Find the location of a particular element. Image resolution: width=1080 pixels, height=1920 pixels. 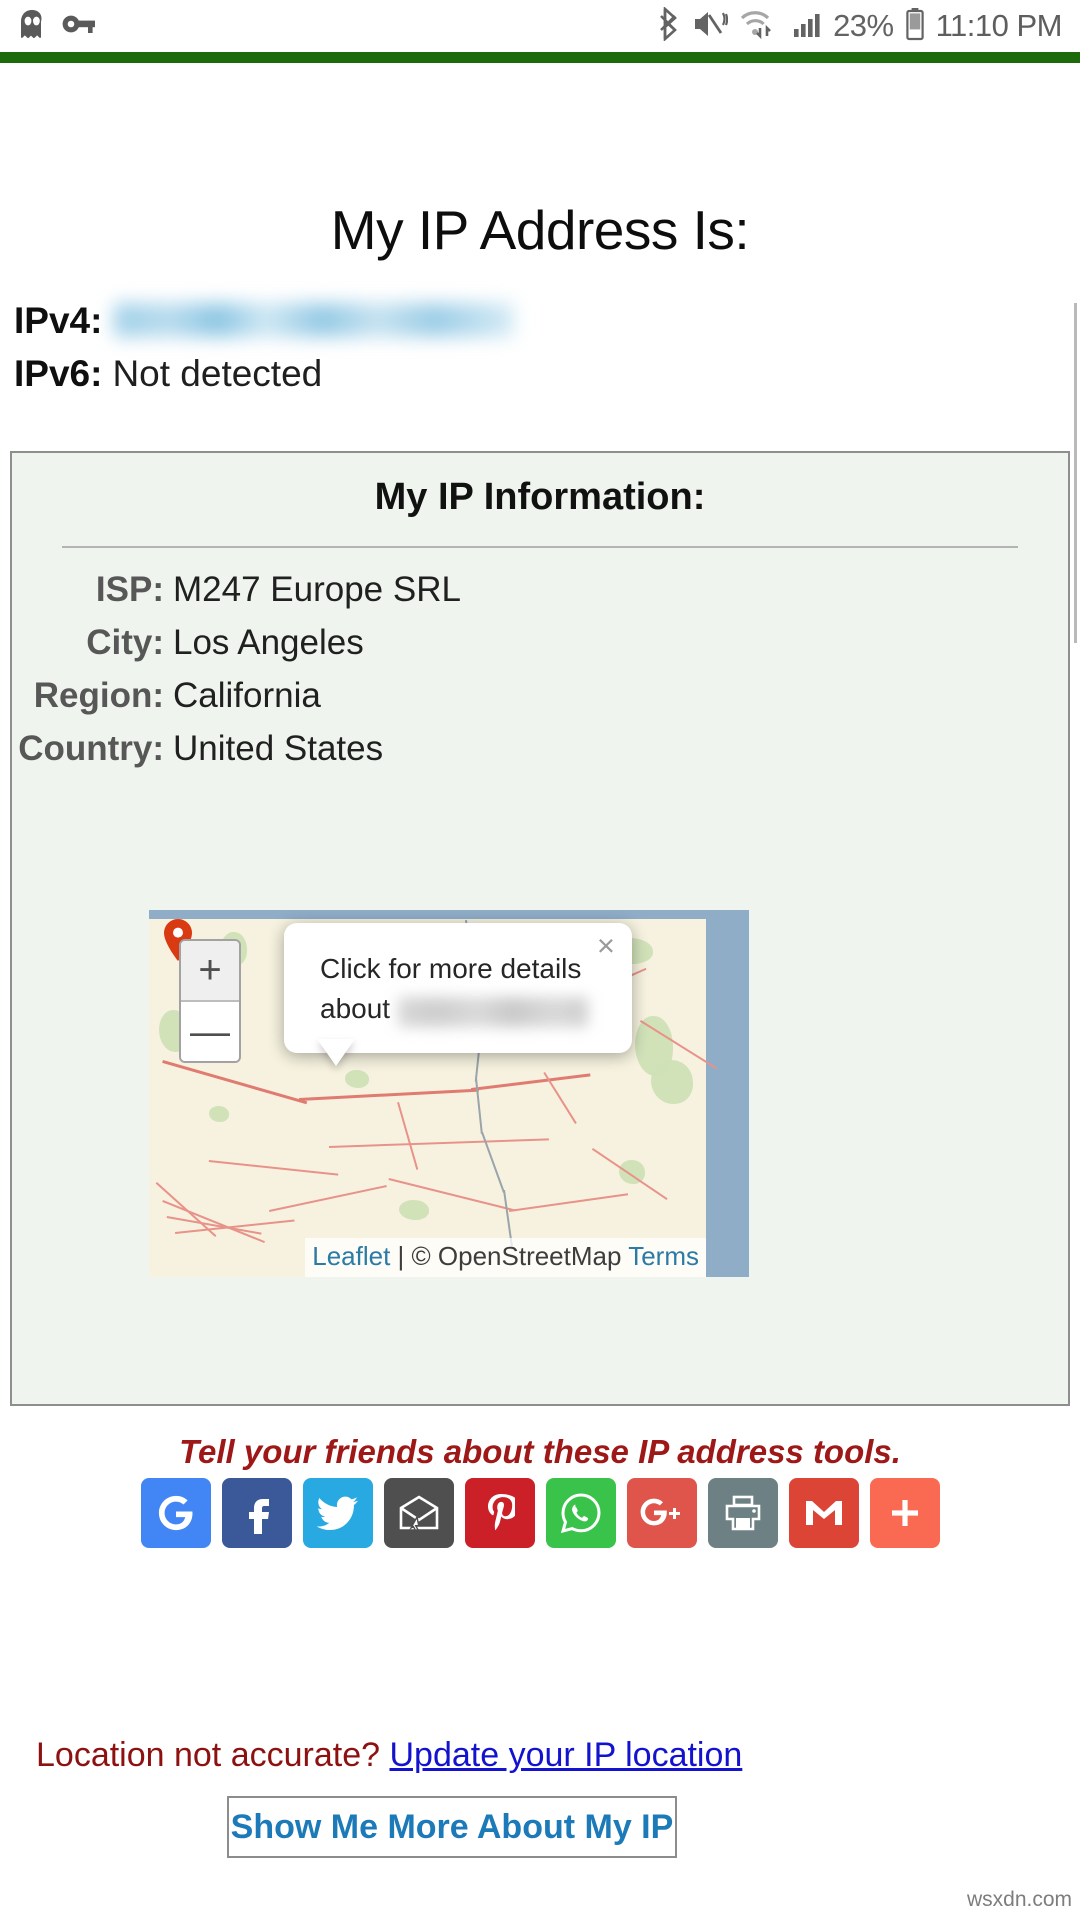

whatsapp-share-button is located at coordinates (580, 1513).